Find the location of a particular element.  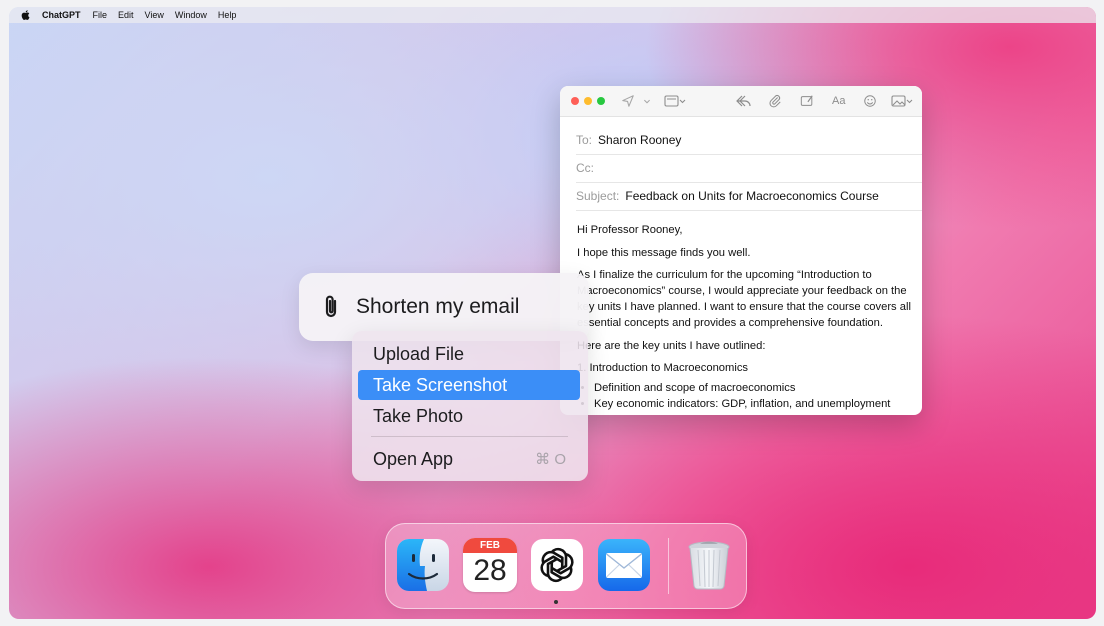

menu-app-name: ChatGPT is located at coordinates (61, 15).